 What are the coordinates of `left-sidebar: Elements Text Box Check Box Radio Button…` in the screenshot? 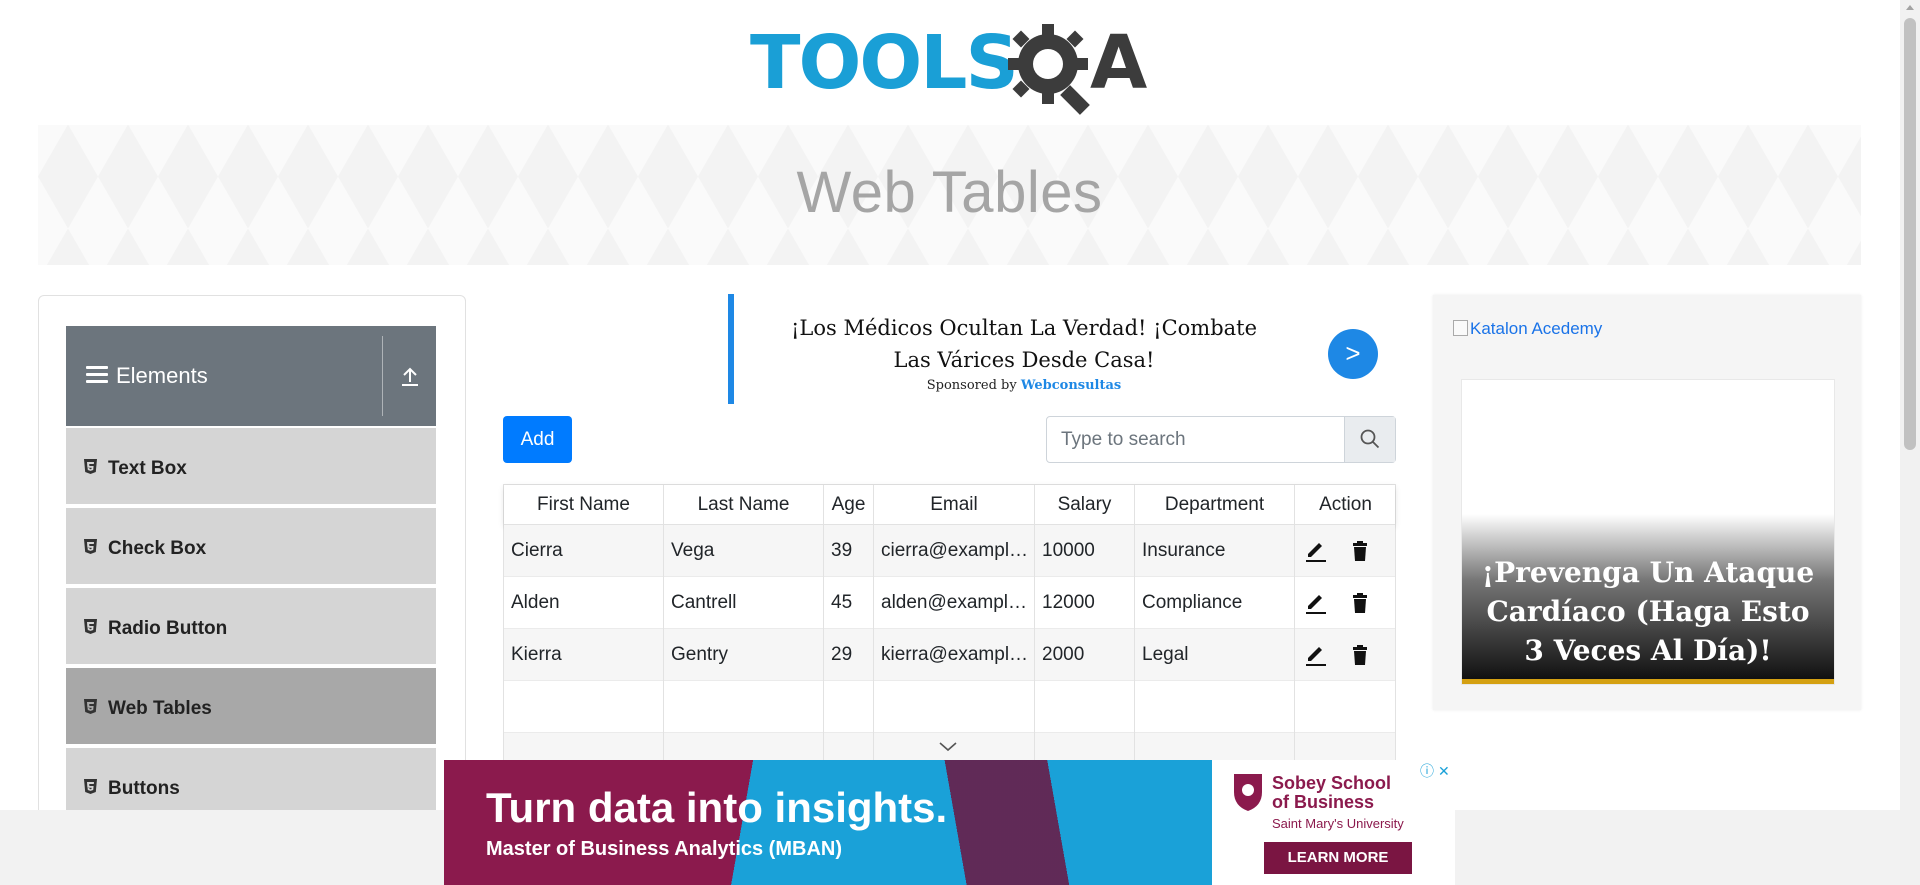 It's located at (252, 590).